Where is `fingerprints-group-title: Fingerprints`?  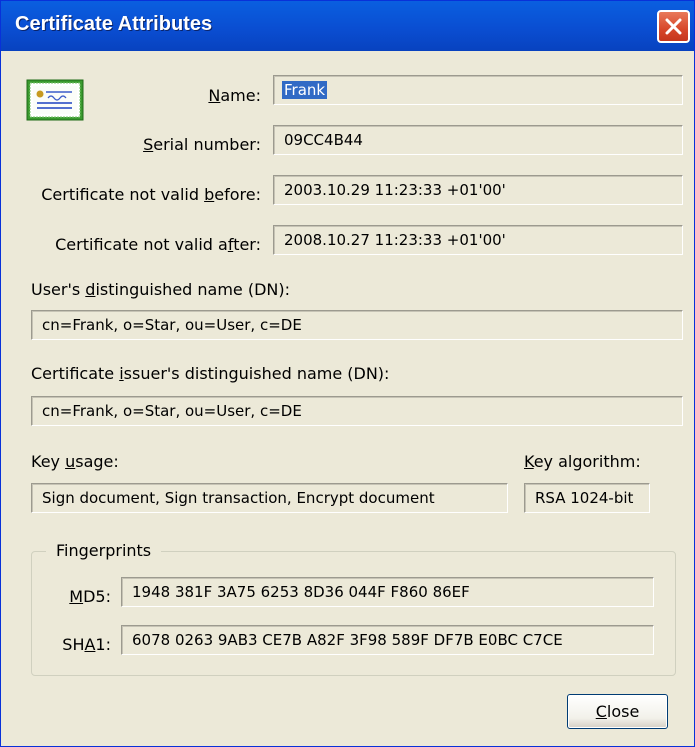
fingerprints-group-title: Fingerprints is located at coordinates (104, 550).